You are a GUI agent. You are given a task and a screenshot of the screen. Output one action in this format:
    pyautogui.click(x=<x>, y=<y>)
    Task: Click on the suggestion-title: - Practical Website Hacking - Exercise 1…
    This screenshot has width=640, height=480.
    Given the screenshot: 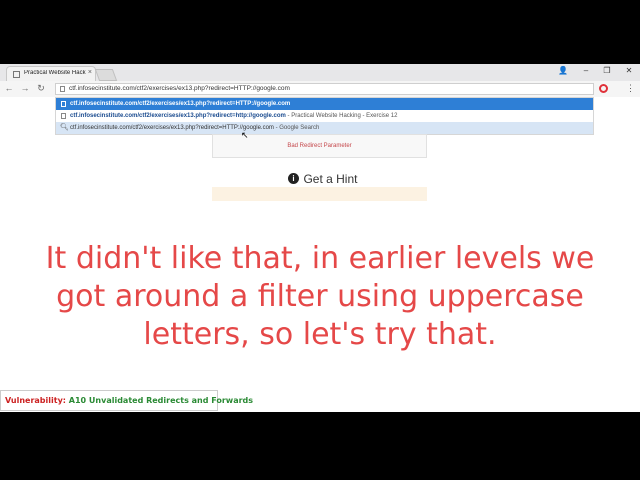 What is the action you would take?
    pyautogui.click(x=341, y=116)
    